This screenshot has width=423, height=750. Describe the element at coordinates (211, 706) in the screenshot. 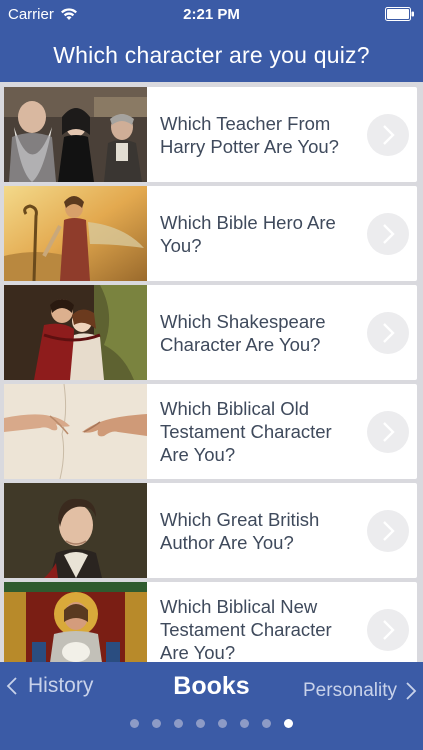

I see `category-pager: History Books Personality` at that location.